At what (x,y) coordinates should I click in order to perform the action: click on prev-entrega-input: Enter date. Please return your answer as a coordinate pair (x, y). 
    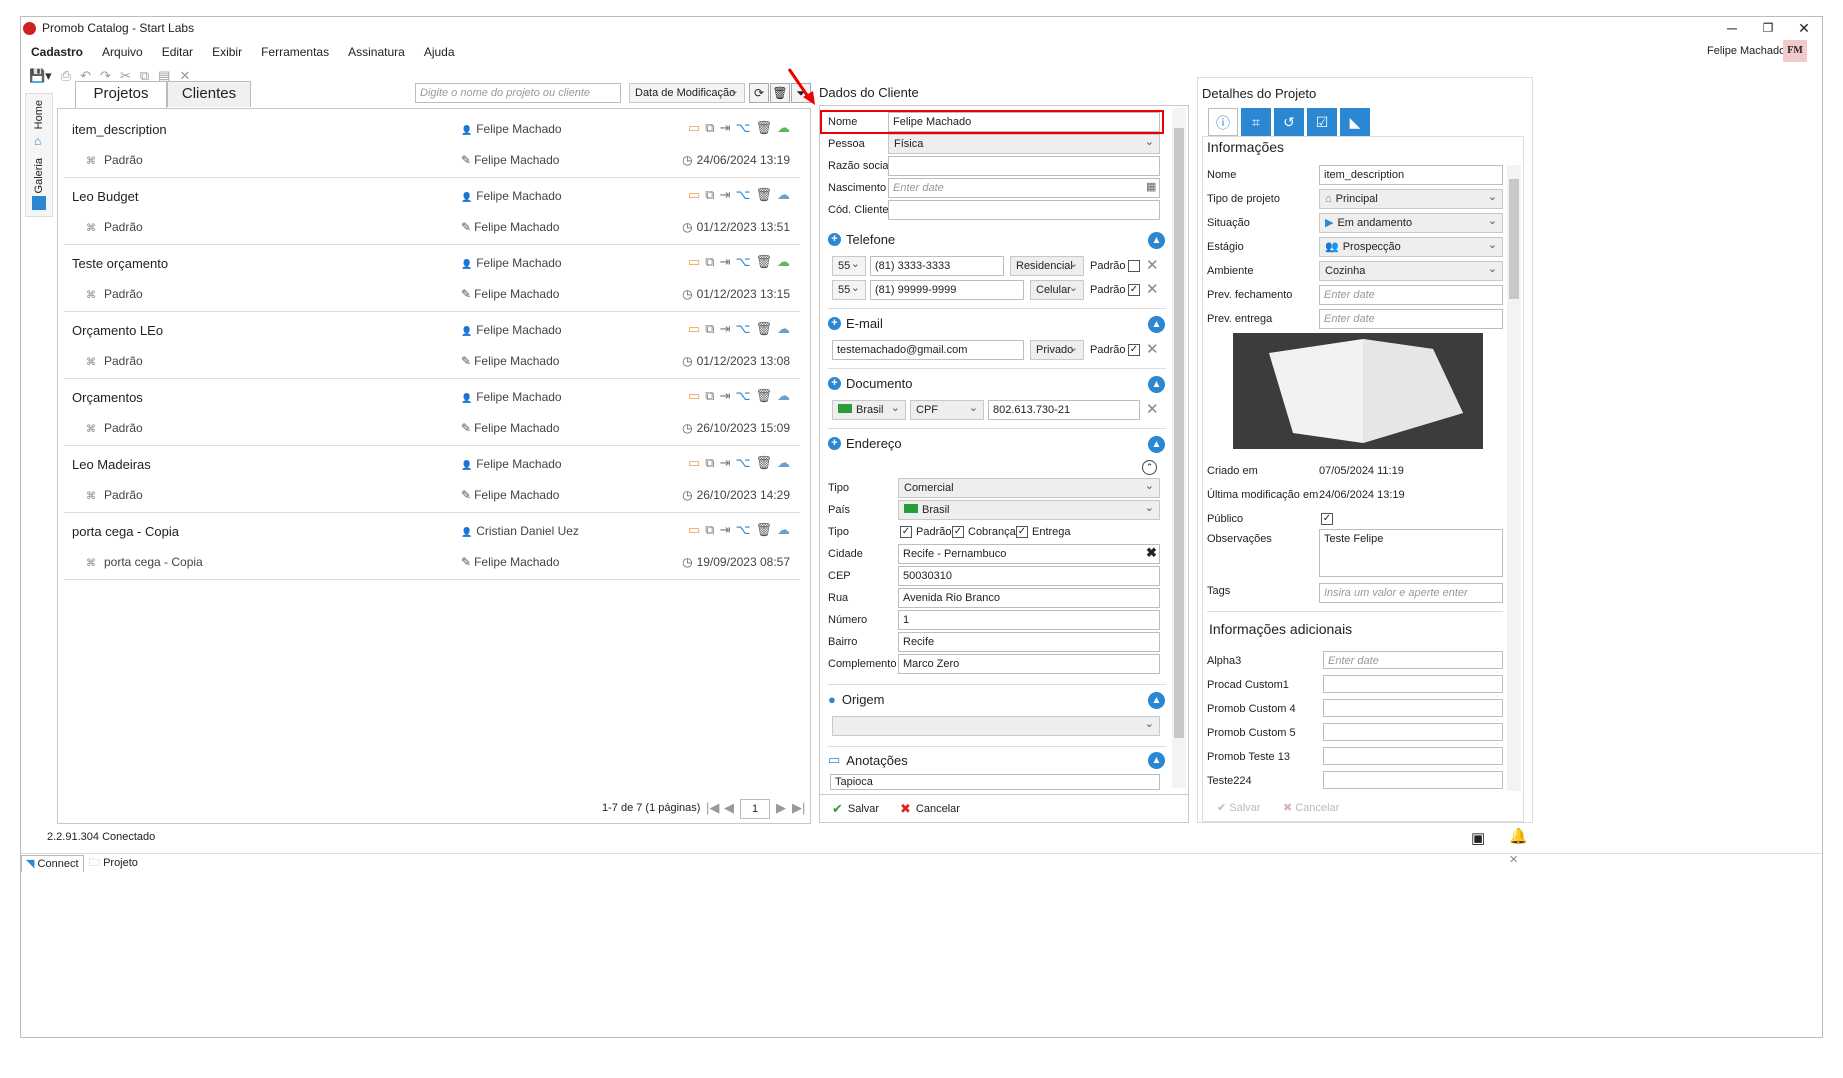
    Looking at the image, I should click on (1411, 319).